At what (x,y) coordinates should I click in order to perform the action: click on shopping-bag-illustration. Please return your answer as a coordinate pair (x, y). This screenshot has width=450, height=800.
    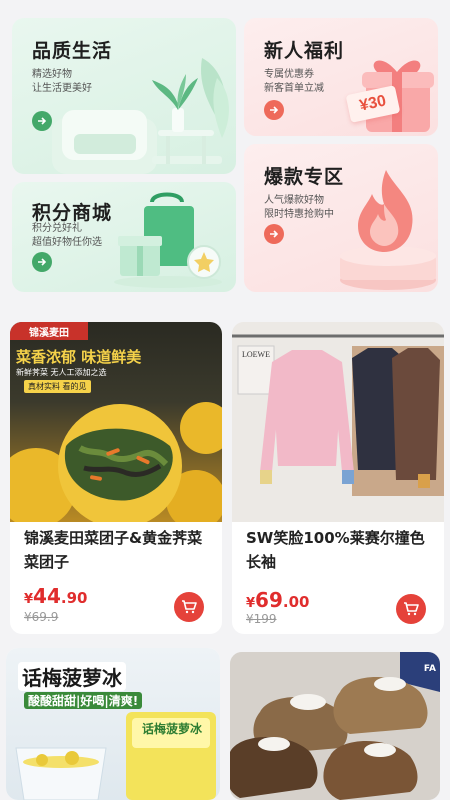
    Looking at the image, I should click on (168, 240).